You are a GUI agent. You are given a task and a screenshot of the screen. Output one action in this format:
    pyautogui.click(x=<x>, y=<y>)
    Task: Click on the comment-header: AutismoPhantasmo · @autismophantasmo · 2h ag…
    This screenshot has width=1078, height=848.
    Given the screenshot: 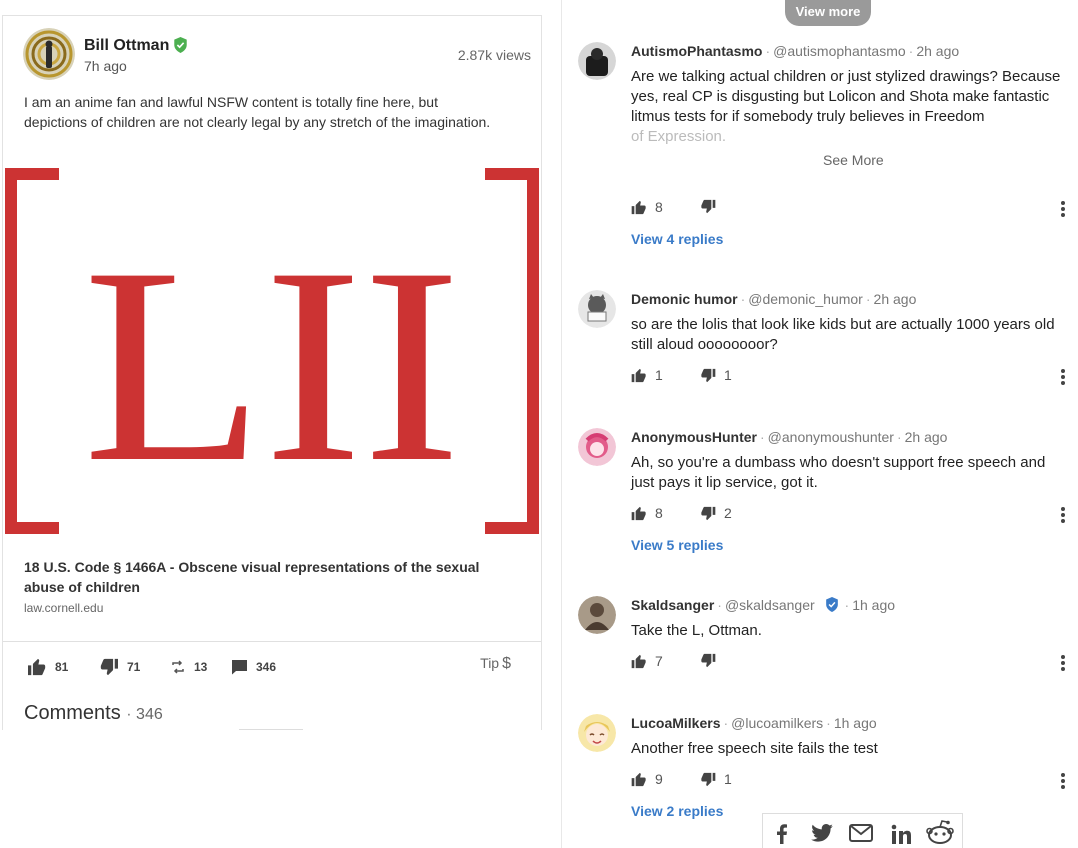 What is the action you would take?
    pyautogui.click(x=795, y=51)
    